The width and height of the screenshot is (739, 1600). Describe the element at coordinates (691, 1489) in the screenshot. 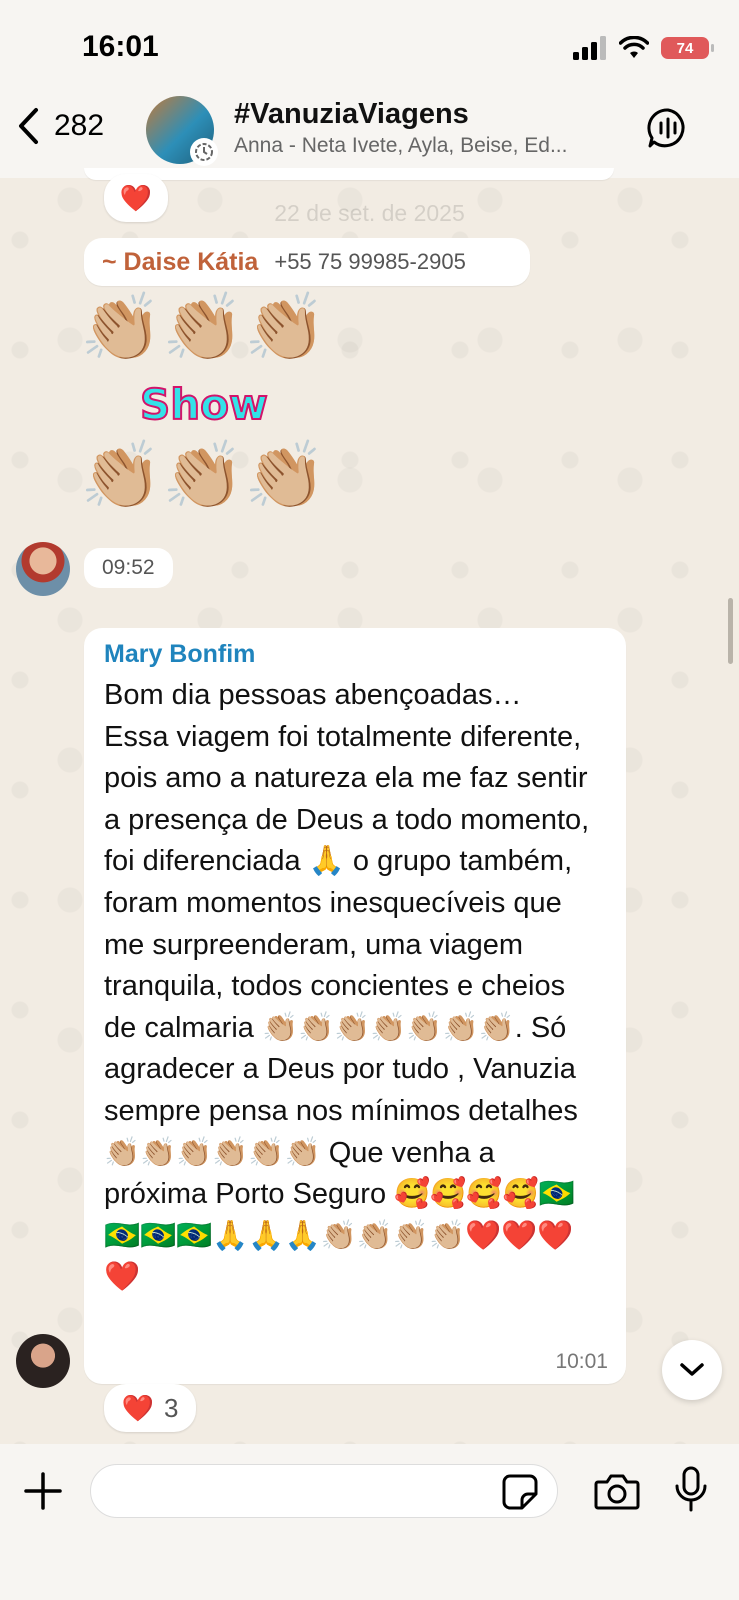

I see `microphone-icon` at that location.